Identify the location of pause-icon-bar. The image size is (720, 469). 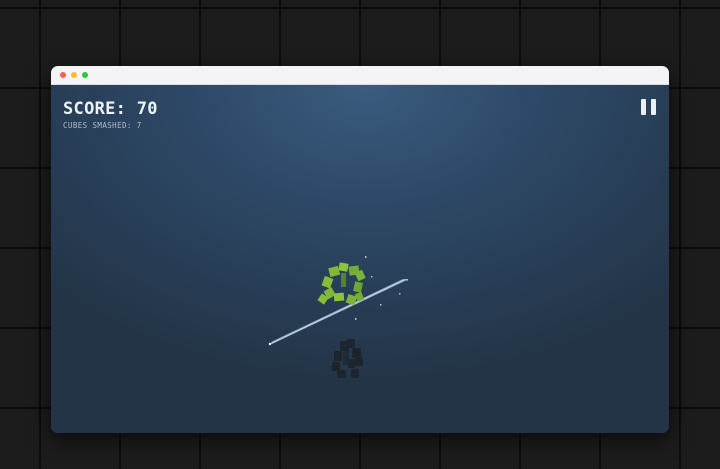
(653, 107).